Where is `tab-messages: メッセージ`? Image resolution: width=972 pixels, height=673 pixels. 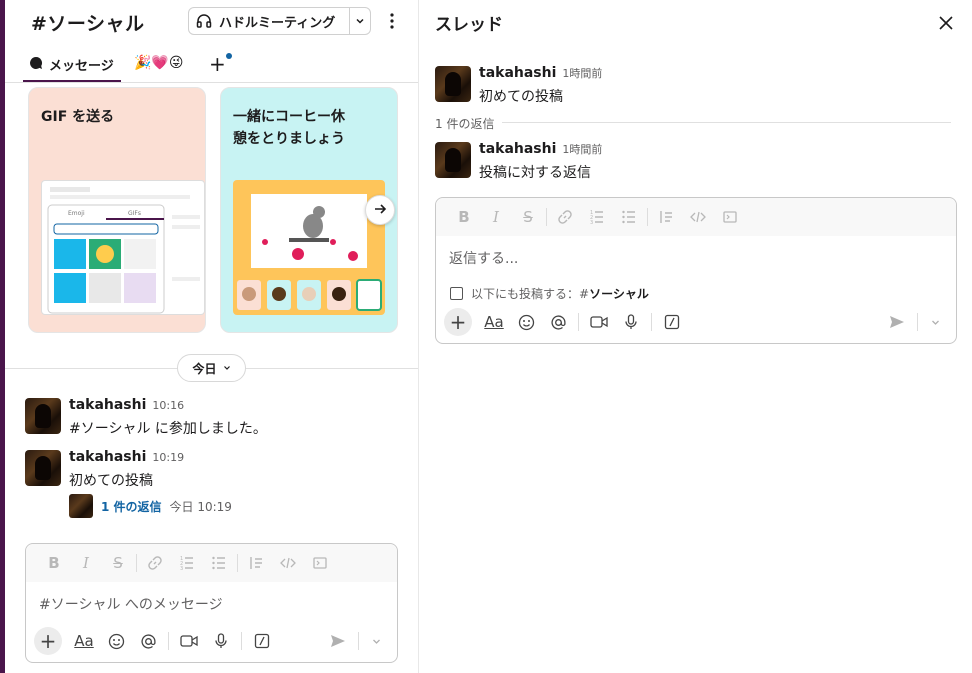 tab-messages: メッセージ is located at coordinates (71, 64).